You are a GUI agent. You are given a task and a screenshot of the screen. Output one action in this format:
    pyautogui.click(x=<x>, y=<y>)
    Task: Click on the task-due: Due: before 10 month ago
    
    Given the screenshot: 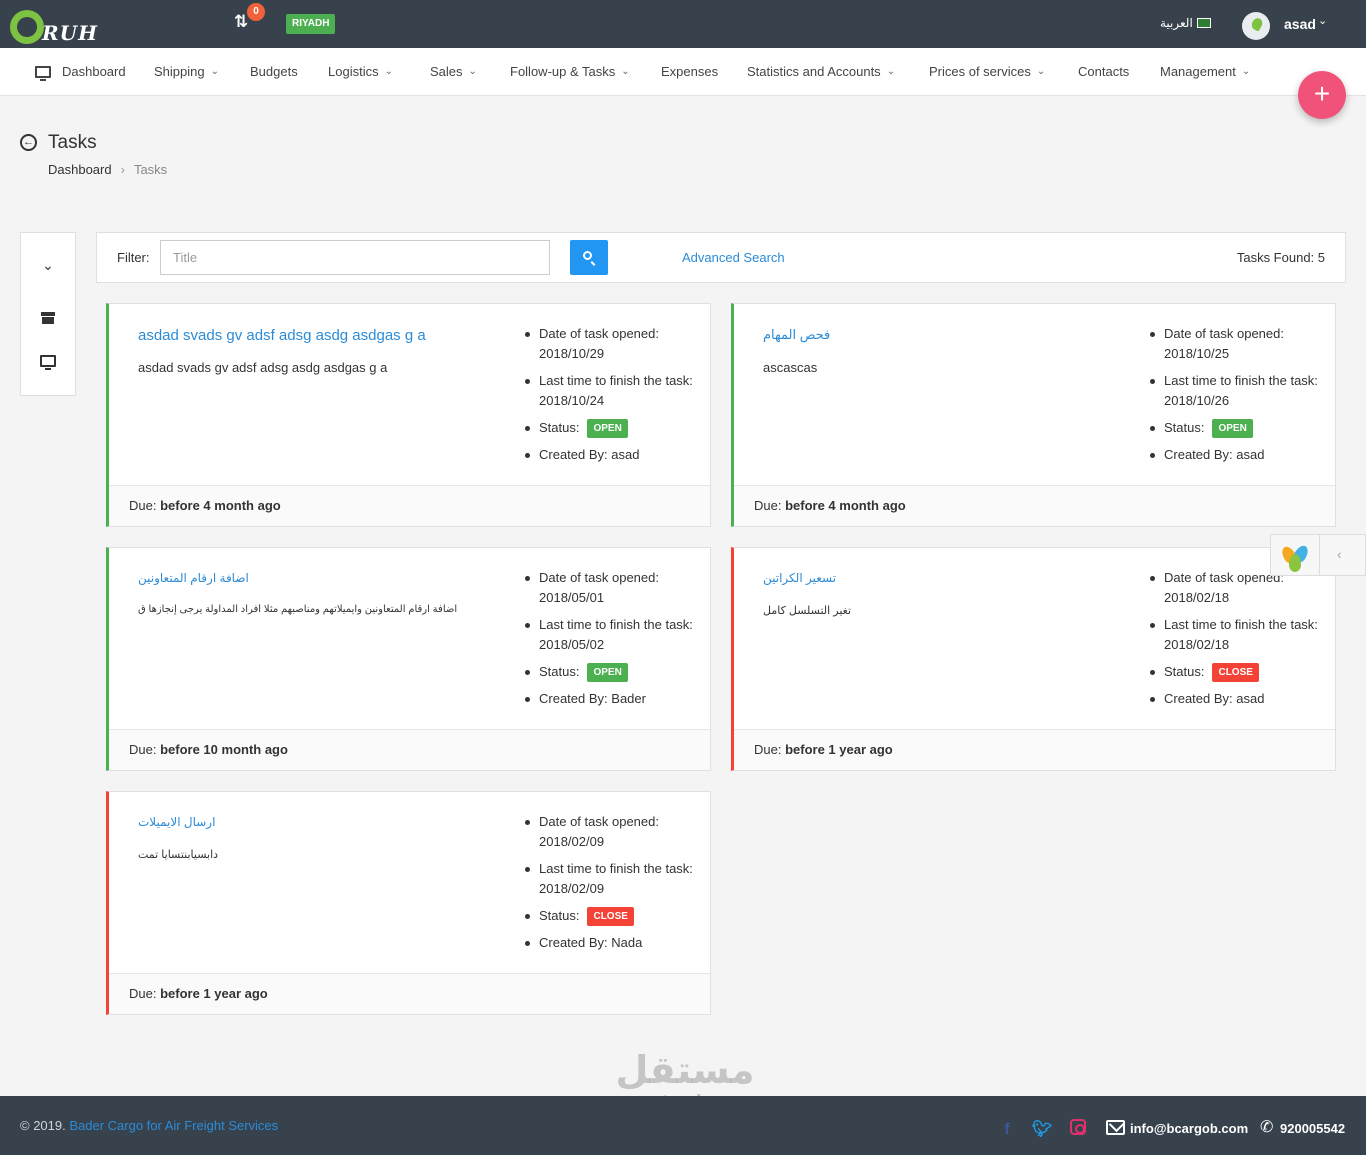 What is the action you would take?
    pyautogui.click(x=409, y=749)
    